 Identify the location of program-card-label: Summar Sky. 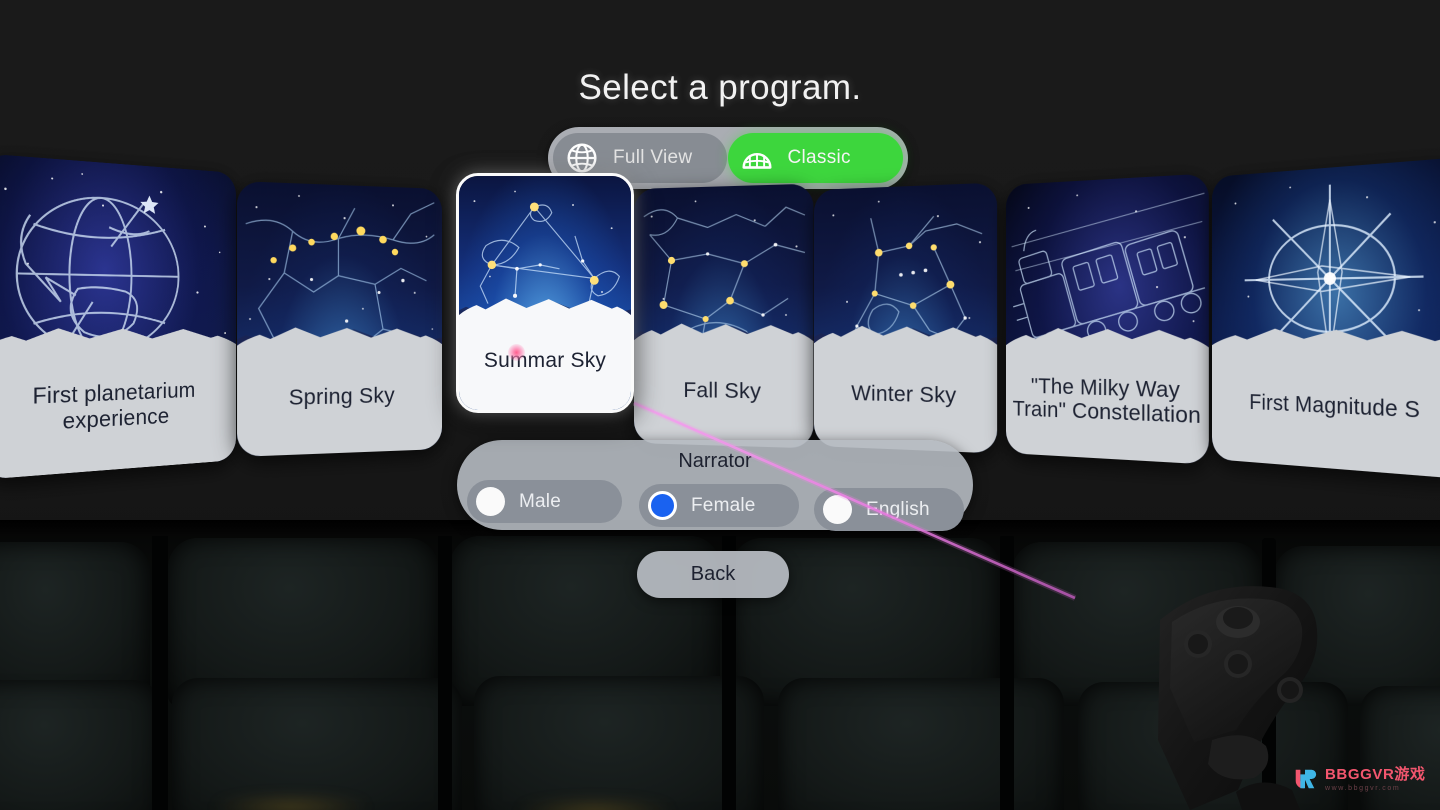
(545, 361).